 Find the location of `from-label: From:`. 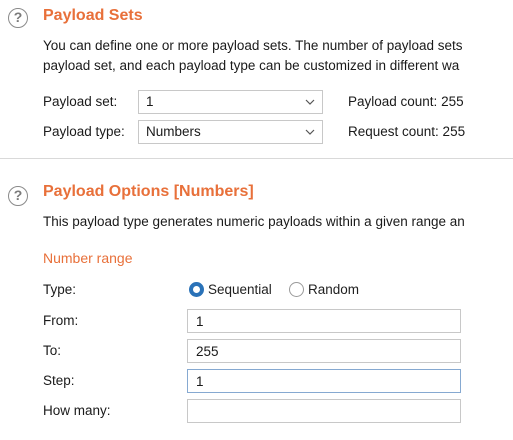

from-label: From: is located at coordinates (61, 320).